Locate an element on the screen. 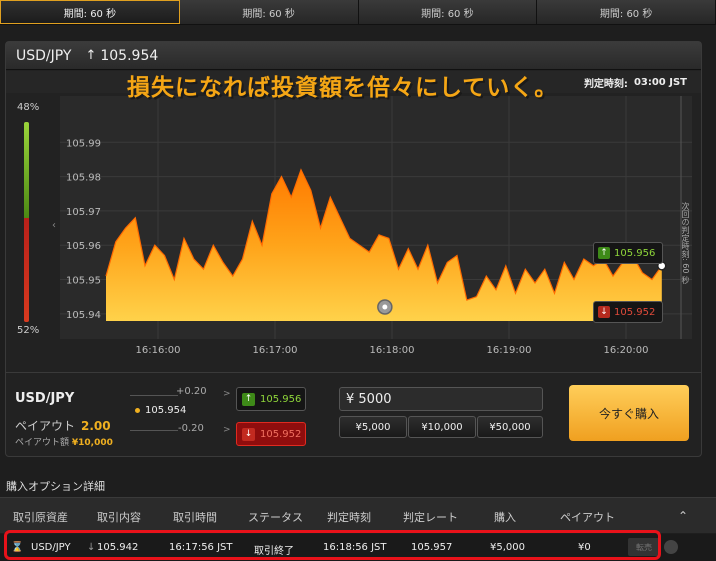  row-judge-time: 16:18:56 JST is located at coordinates (355, 547).